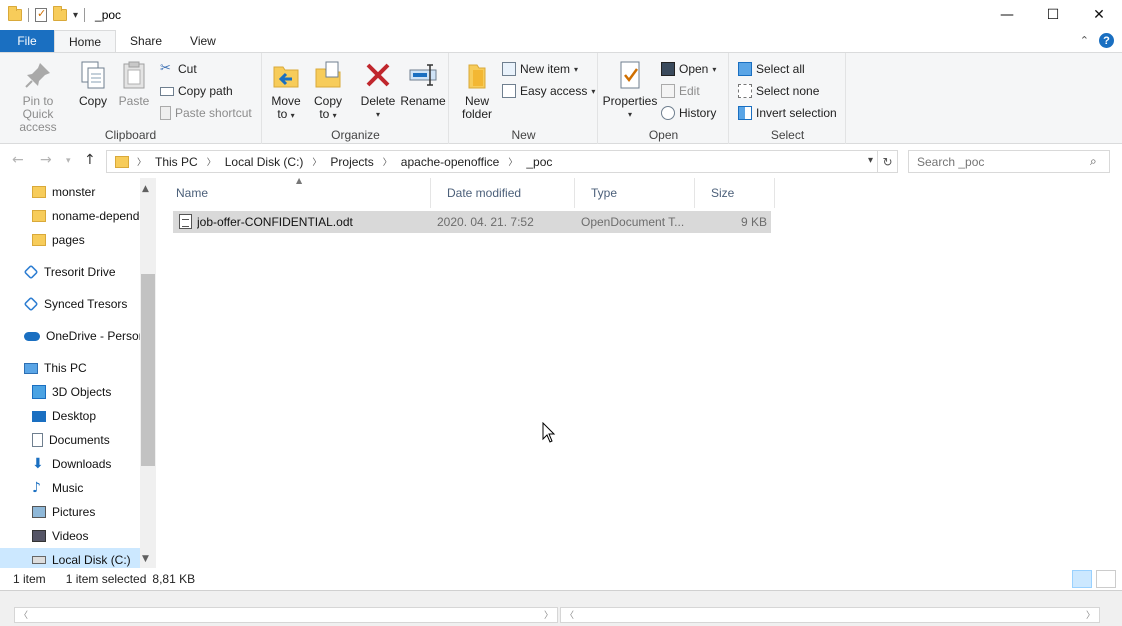 Image resolution: width=1122 pixels, height=626 pixels. I want to click on breadcrumb-local-disk: Local Disk (C:), so click(264, 162).